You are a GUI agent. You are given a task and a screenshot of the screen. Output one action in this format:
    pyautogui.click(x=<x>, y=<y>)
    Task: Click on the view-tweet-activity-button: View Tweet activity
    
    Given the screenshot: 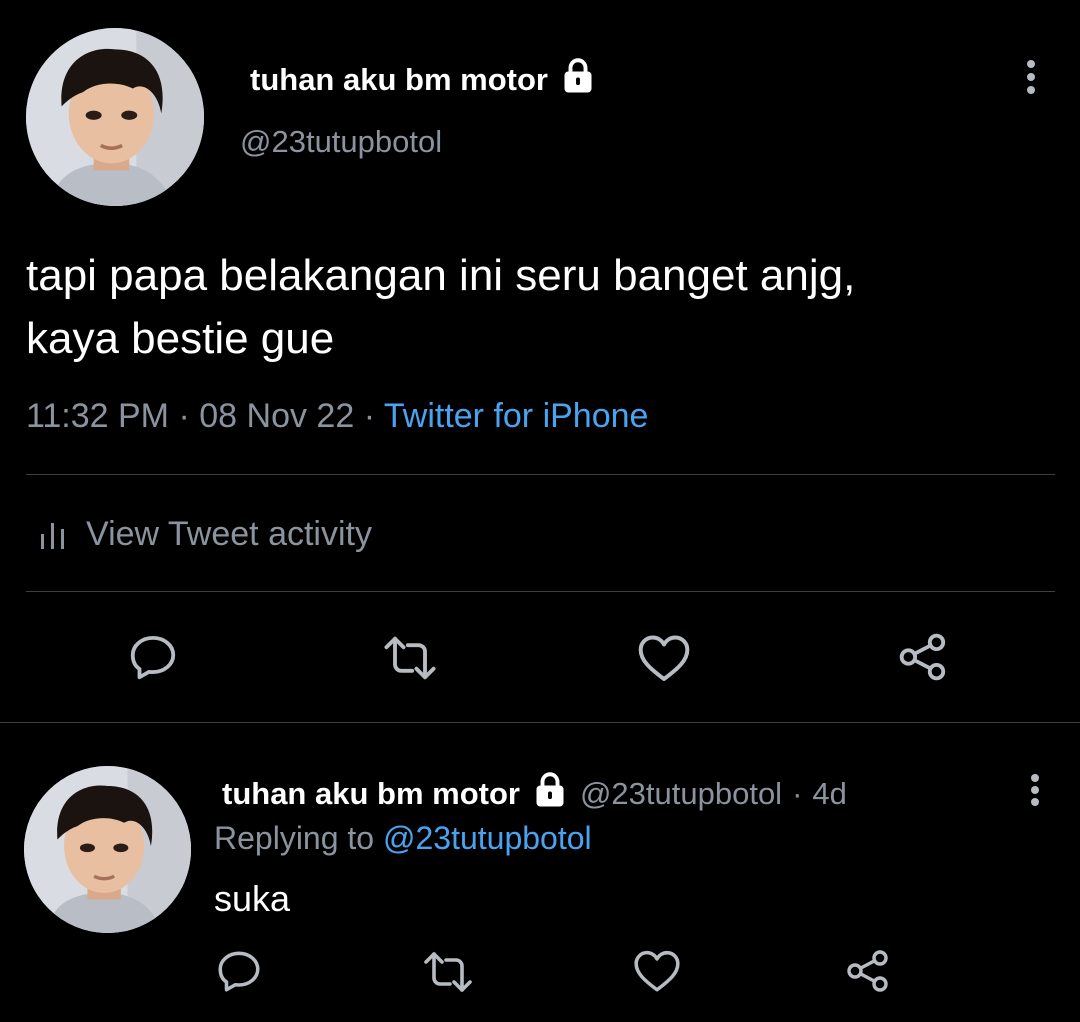 What is the action you would take?
    pyautogui.click(x=205, y=534)
    